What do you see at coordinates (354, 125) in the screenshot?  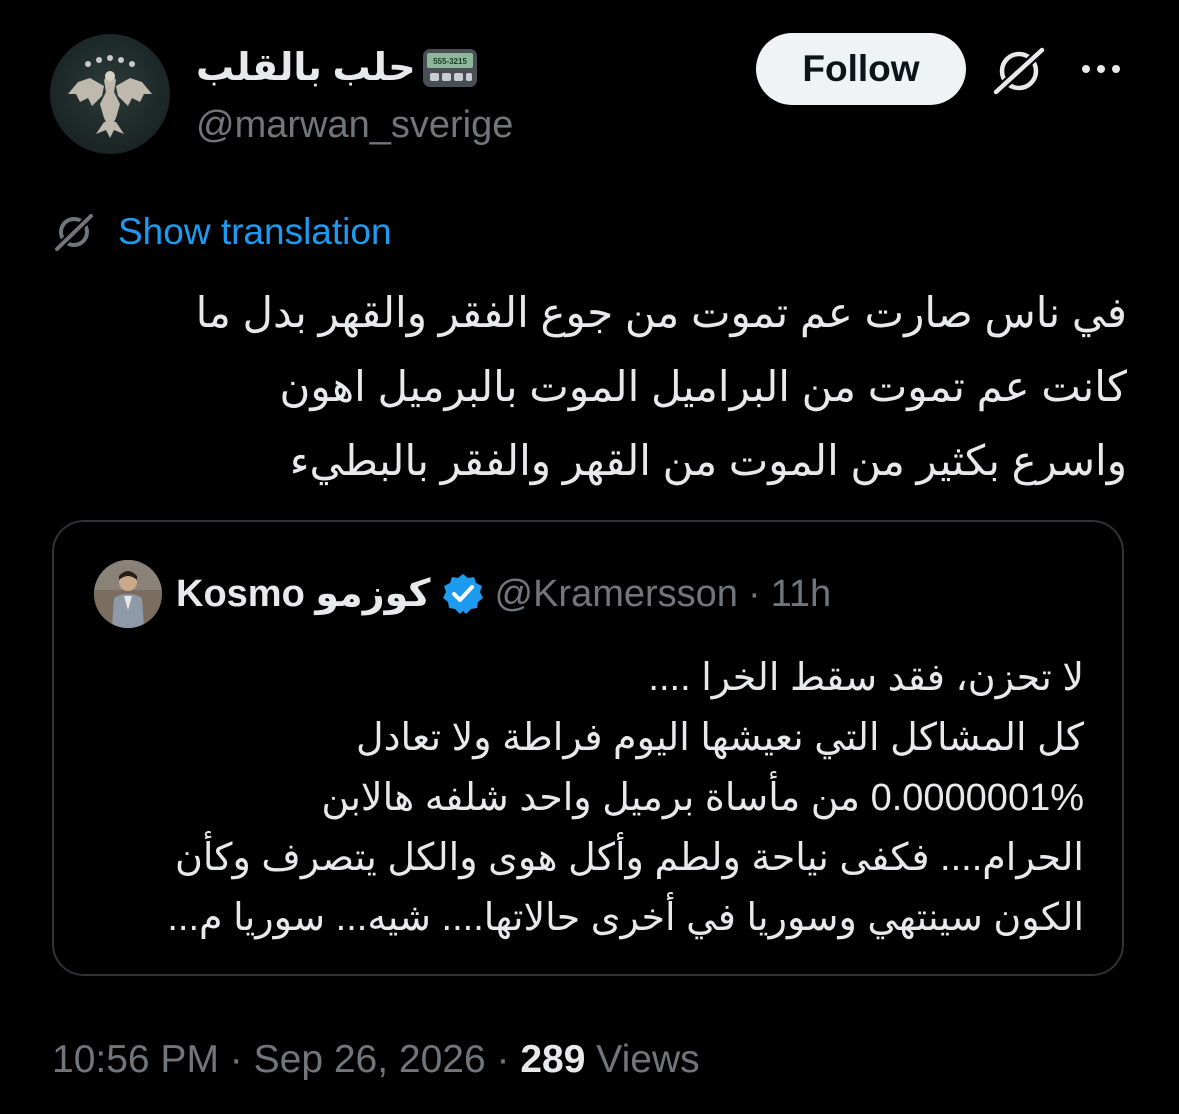 I see `author-handle: @marwan_sverige` at bounding box center [354, 125].